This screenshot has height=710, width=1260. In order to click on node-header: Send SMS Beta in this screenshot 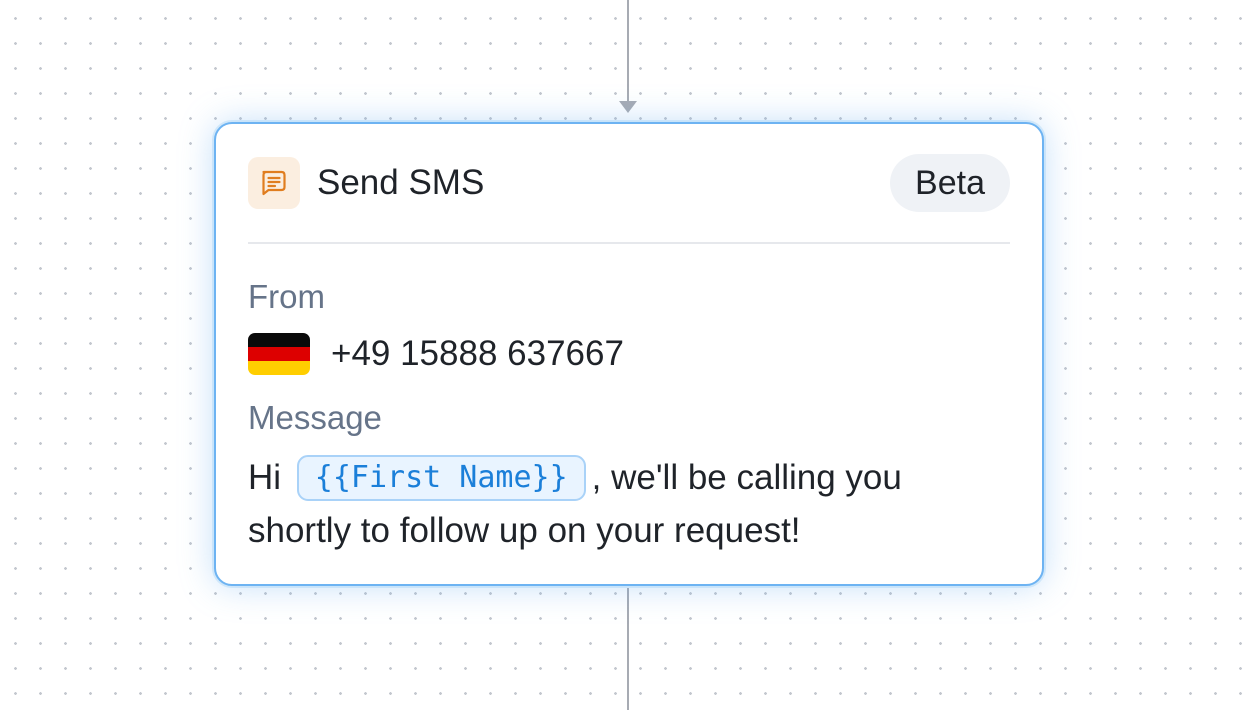, I will do `click(629, 184)`.